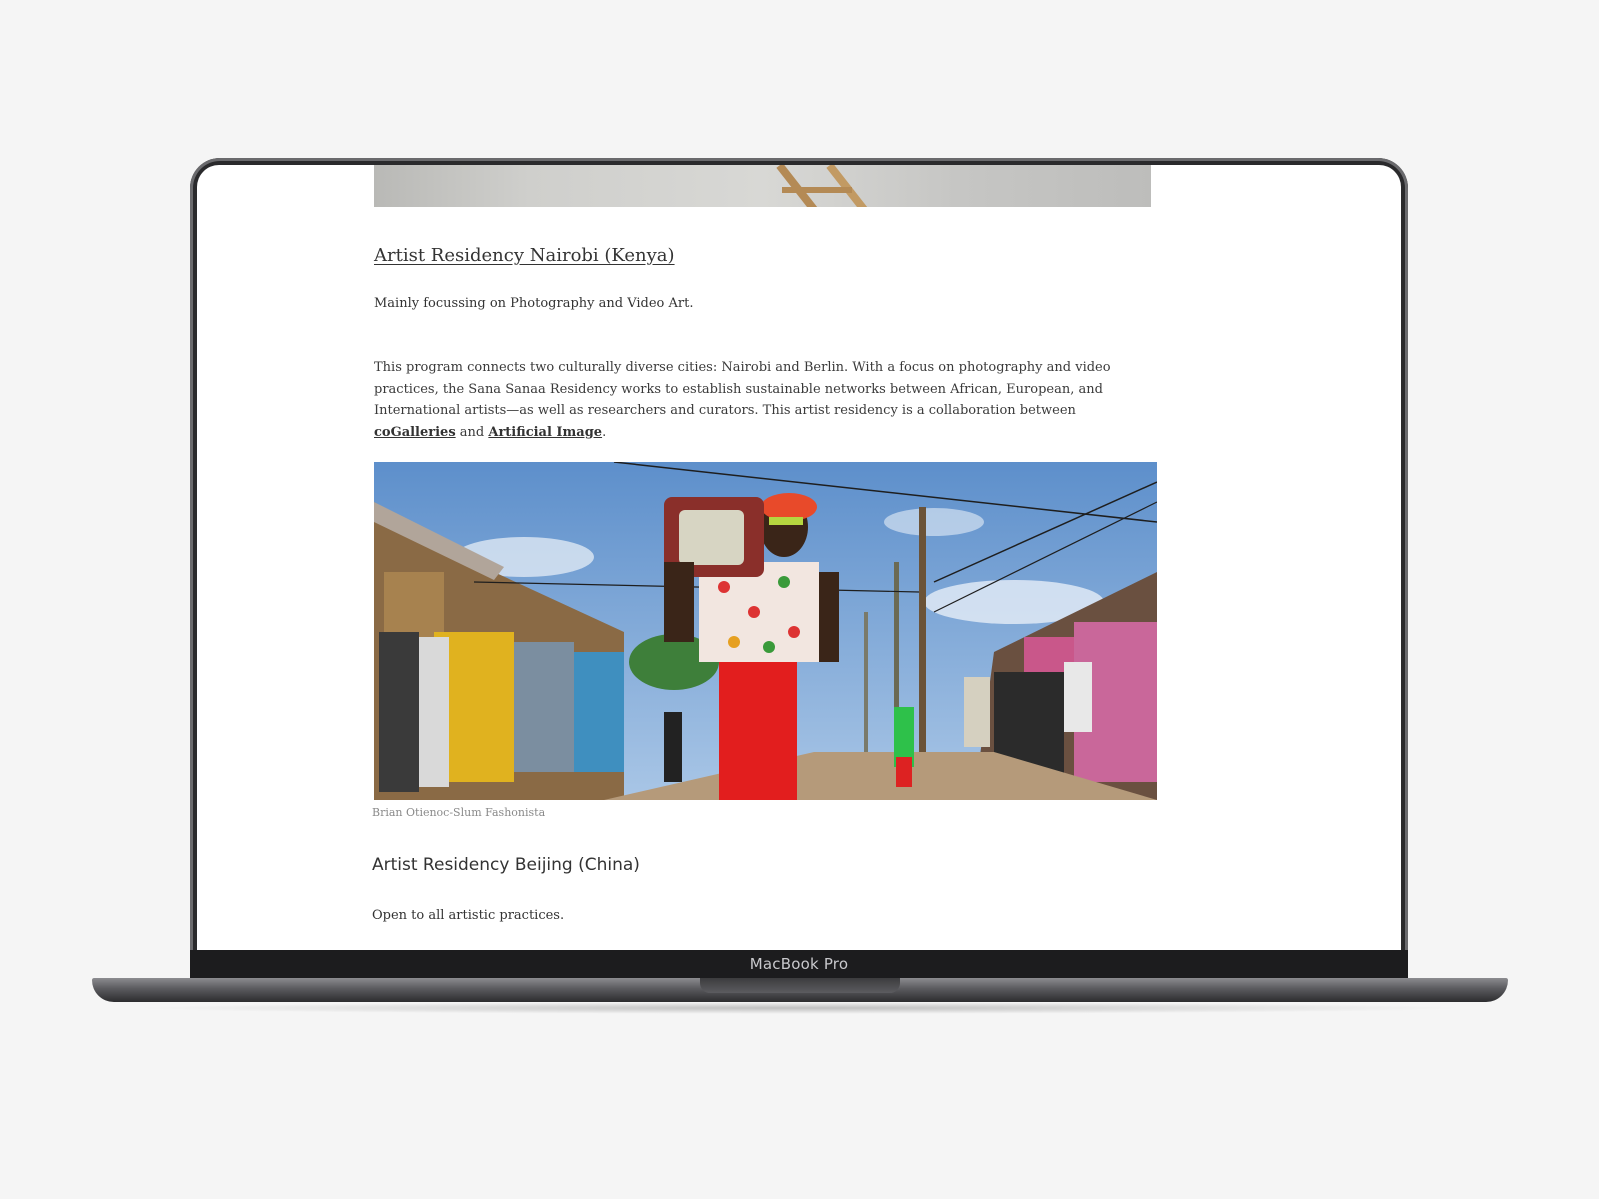 This screenshot has width=1599, height=1199. Describe the element at coordinates (762, 186) in the screenshot. I see `top-photo-partial` at that location.